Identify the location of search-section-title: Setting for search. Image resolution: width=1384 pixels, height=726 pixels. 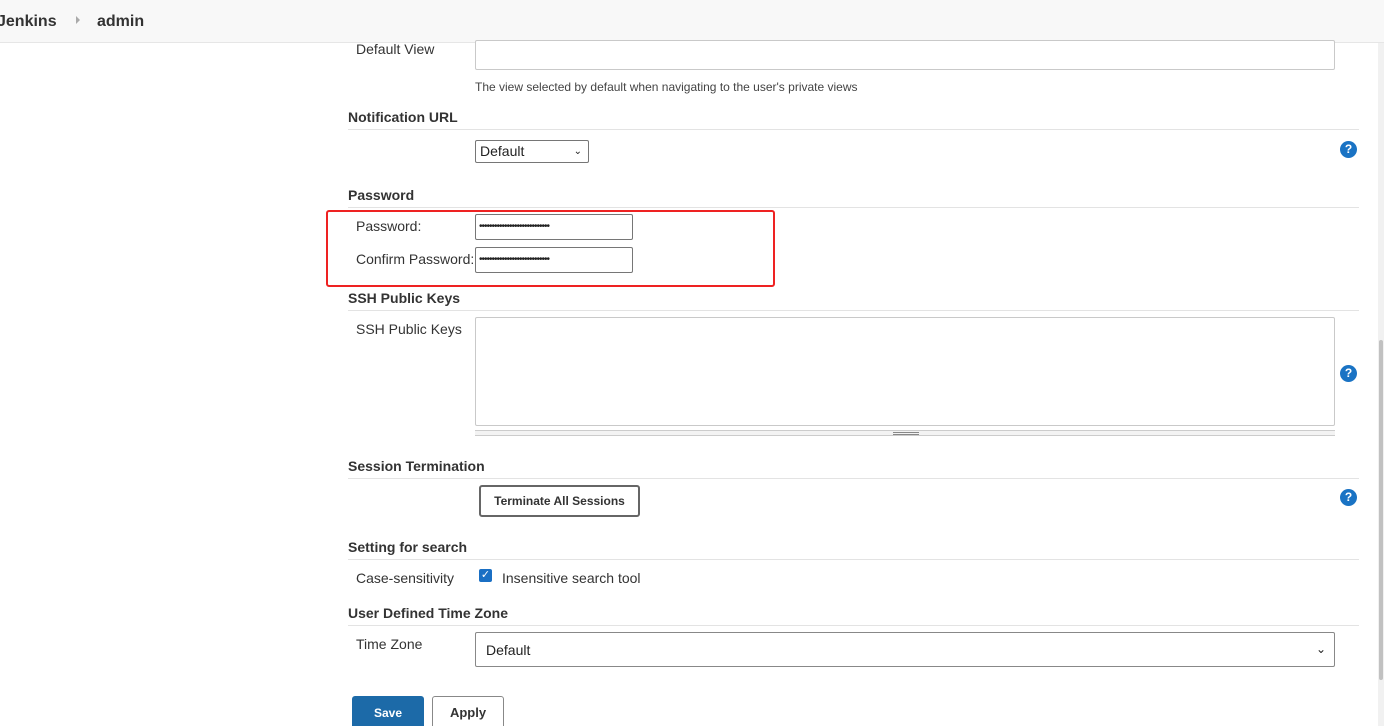
(408, 547).